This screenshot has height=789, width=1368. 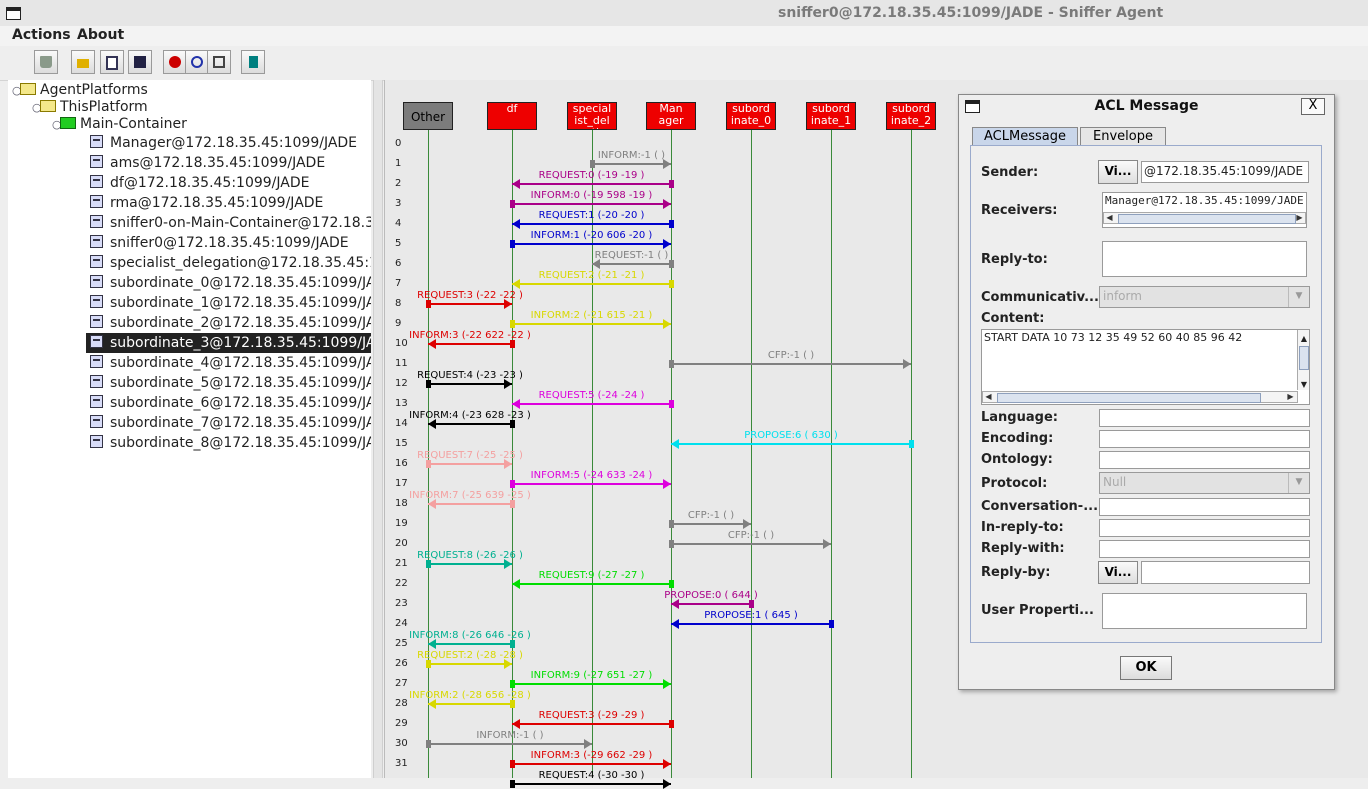 I want to click on tree-agent-item: subordinate_6@172.18.35.45:1099/JADE, so click(x=230, y=403).